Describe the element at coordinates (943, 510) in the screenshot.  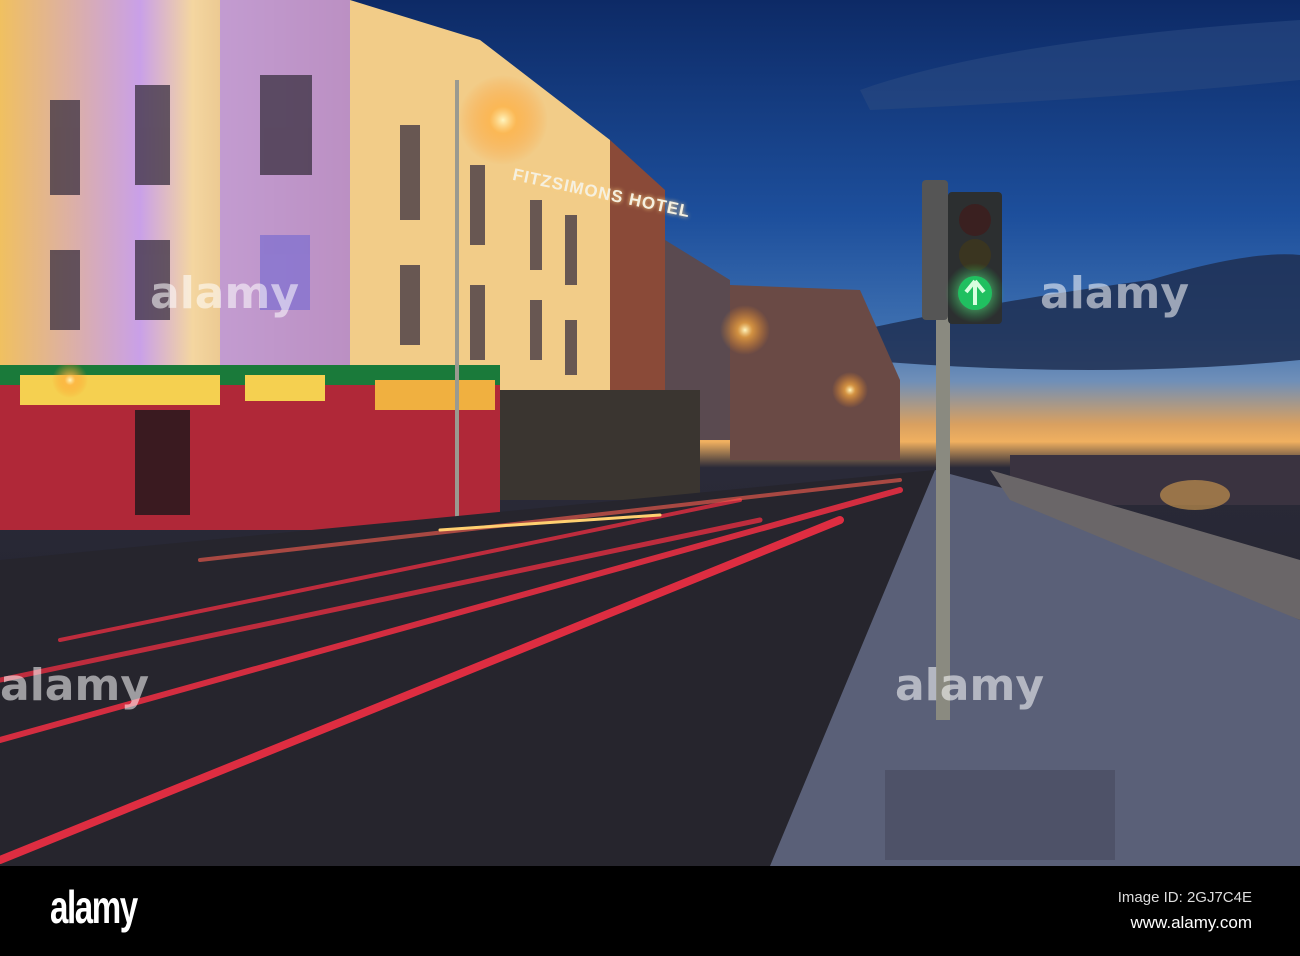
I see `traffic-light-pole` at that location.